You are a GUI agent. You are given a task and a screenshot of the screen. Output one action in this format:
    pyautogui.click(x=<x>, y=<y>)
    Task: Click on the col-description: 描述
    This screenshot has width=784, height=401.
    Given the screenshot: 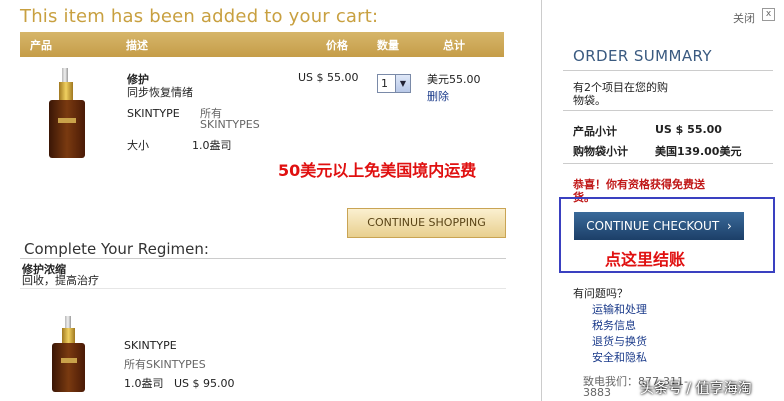 What is the action you would take?
    pyautogui.click(x=137, y=45)
    